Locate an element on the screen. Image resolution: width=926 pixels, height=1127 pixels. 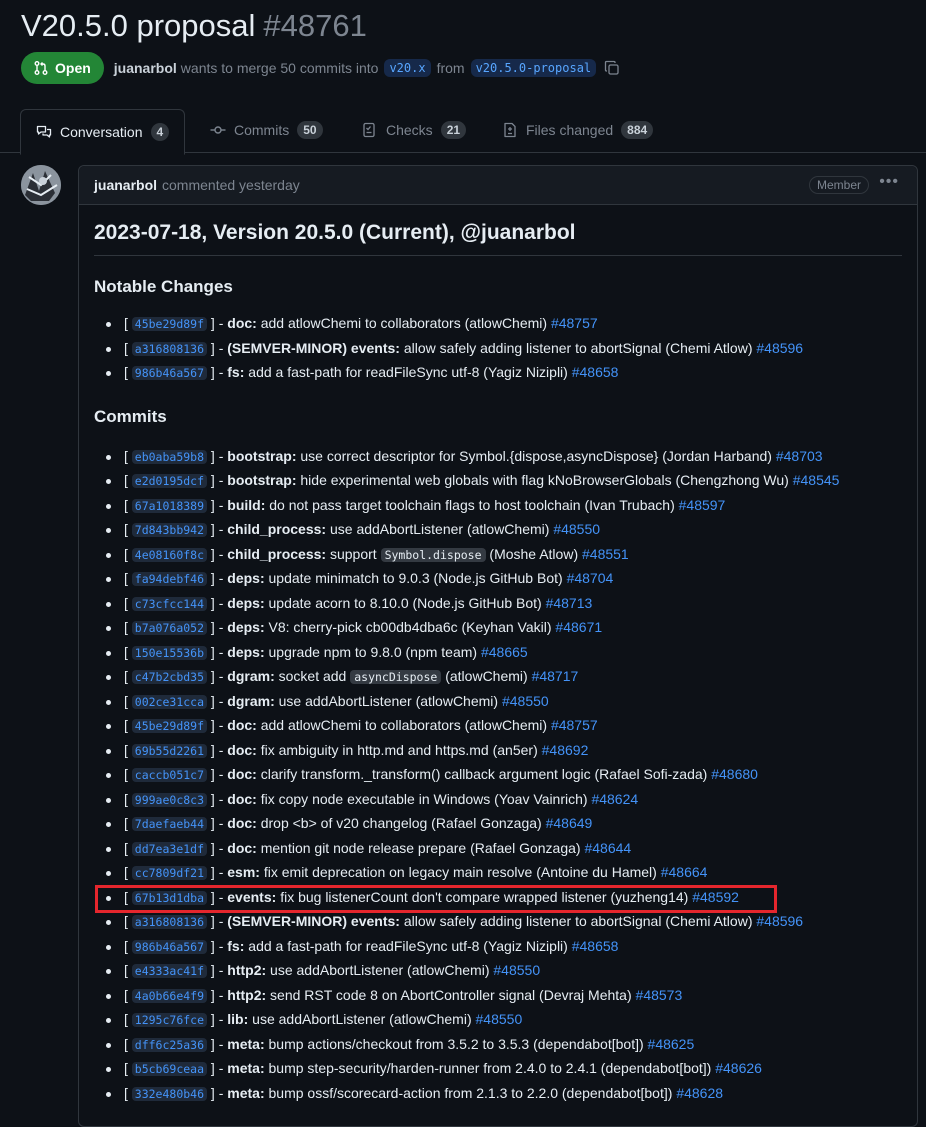
pr-link: #48680 is located at coordinates (734, 774).